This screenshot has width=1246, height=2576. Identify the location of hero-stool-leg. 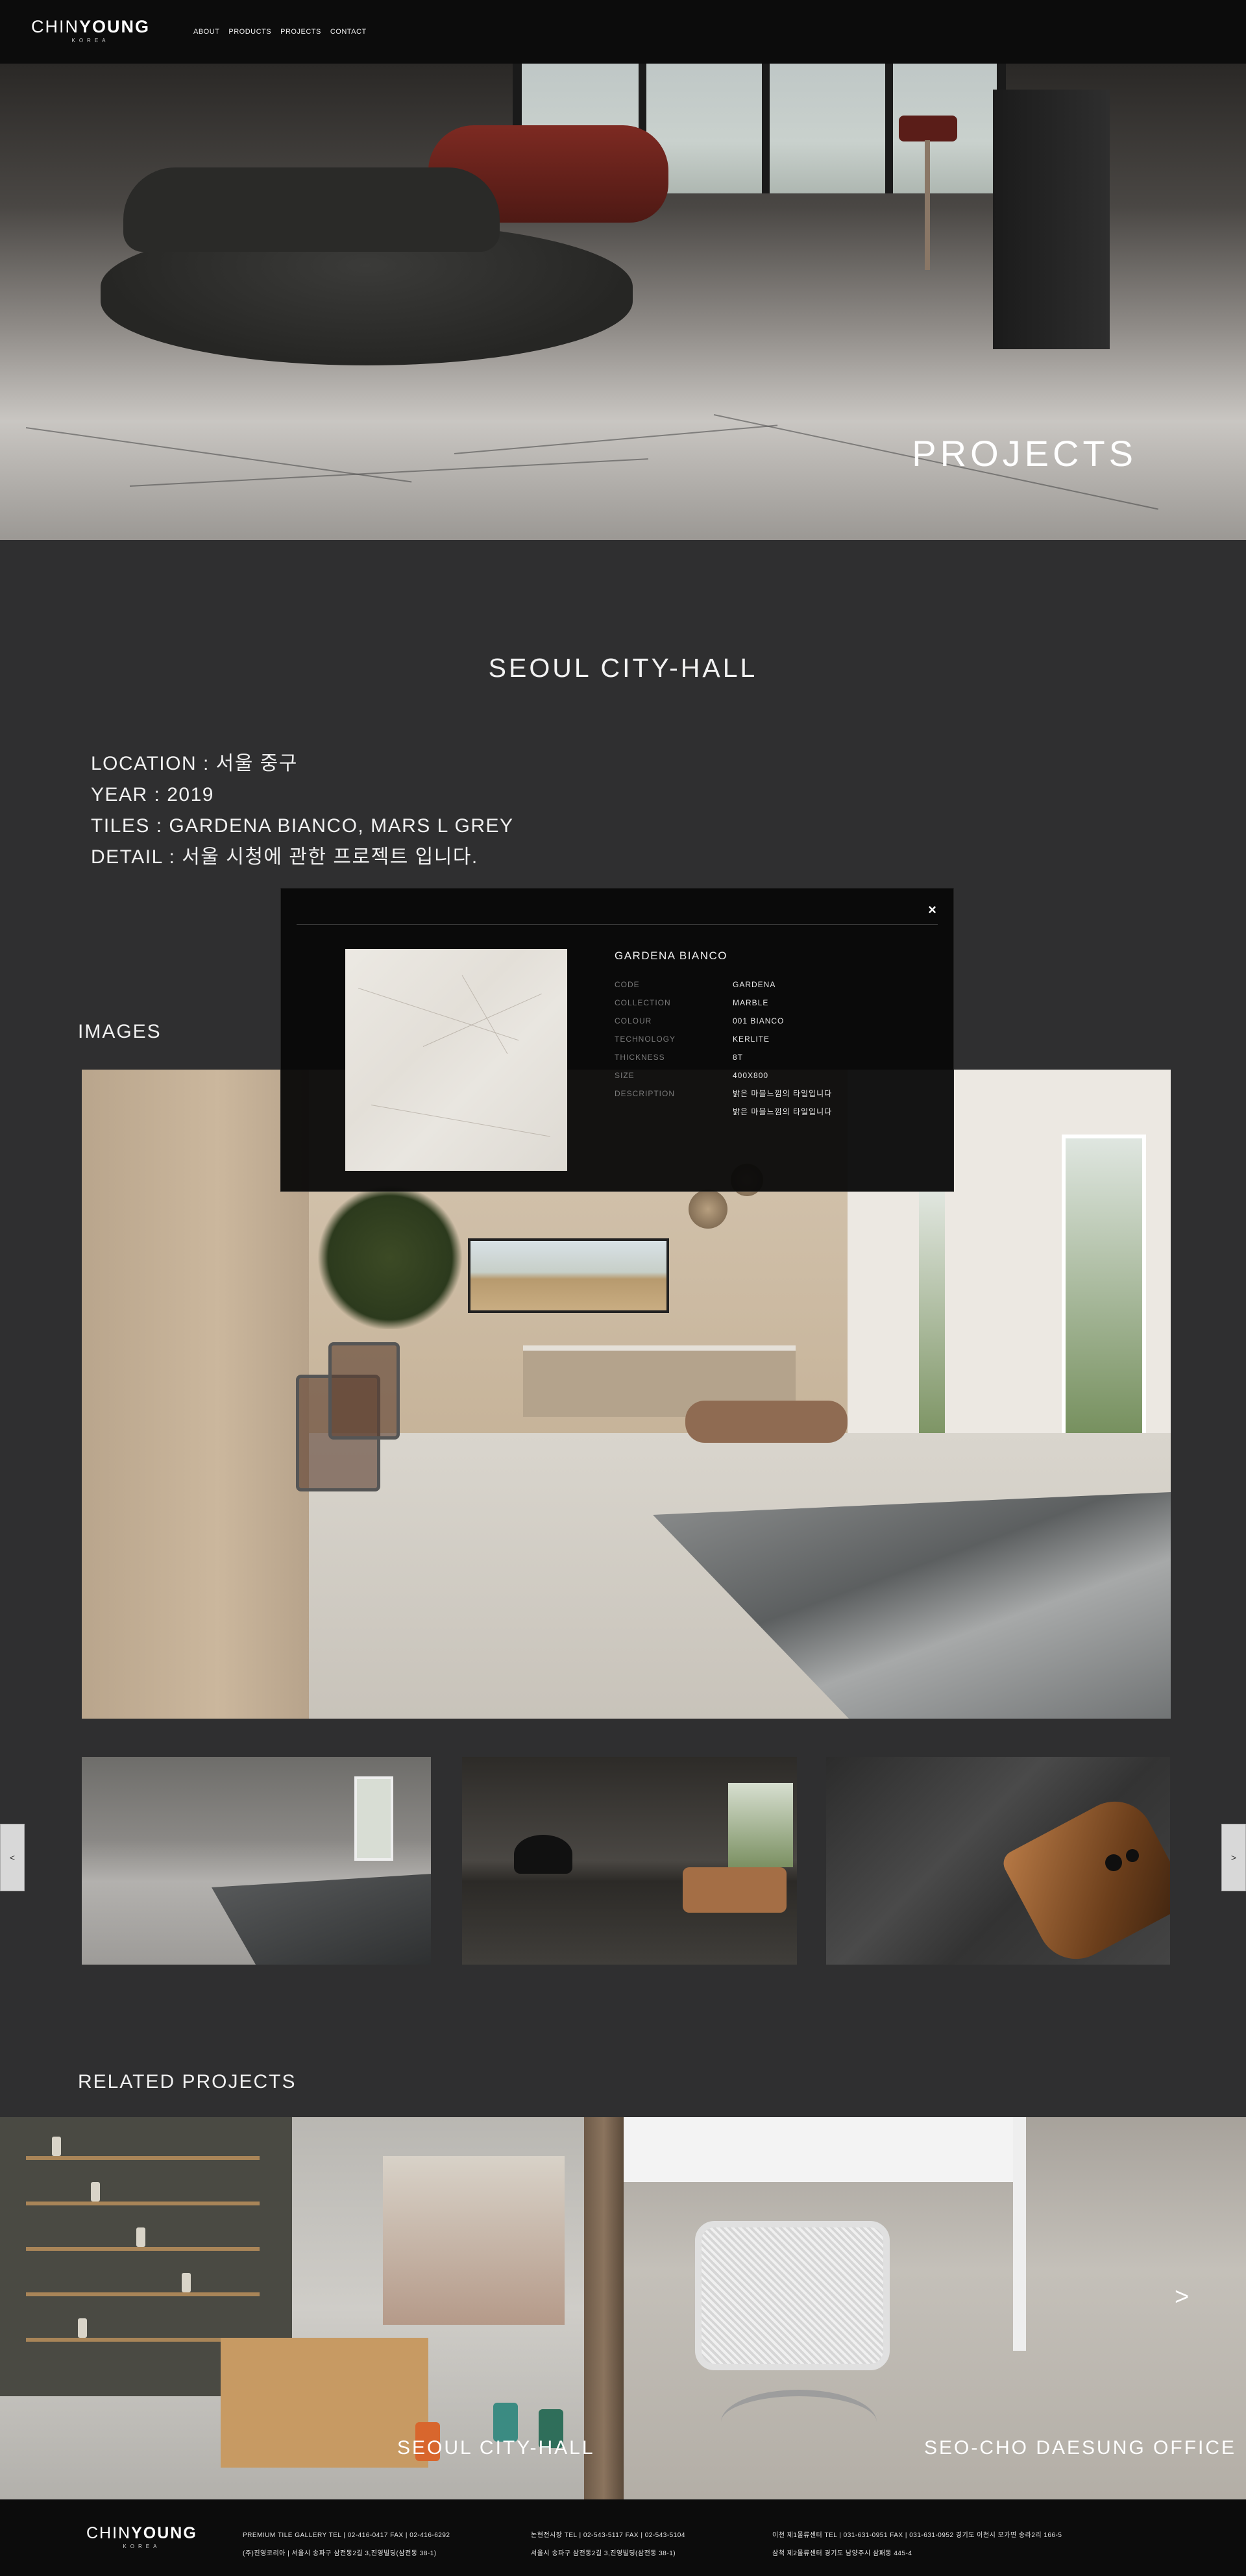
(928, 205).